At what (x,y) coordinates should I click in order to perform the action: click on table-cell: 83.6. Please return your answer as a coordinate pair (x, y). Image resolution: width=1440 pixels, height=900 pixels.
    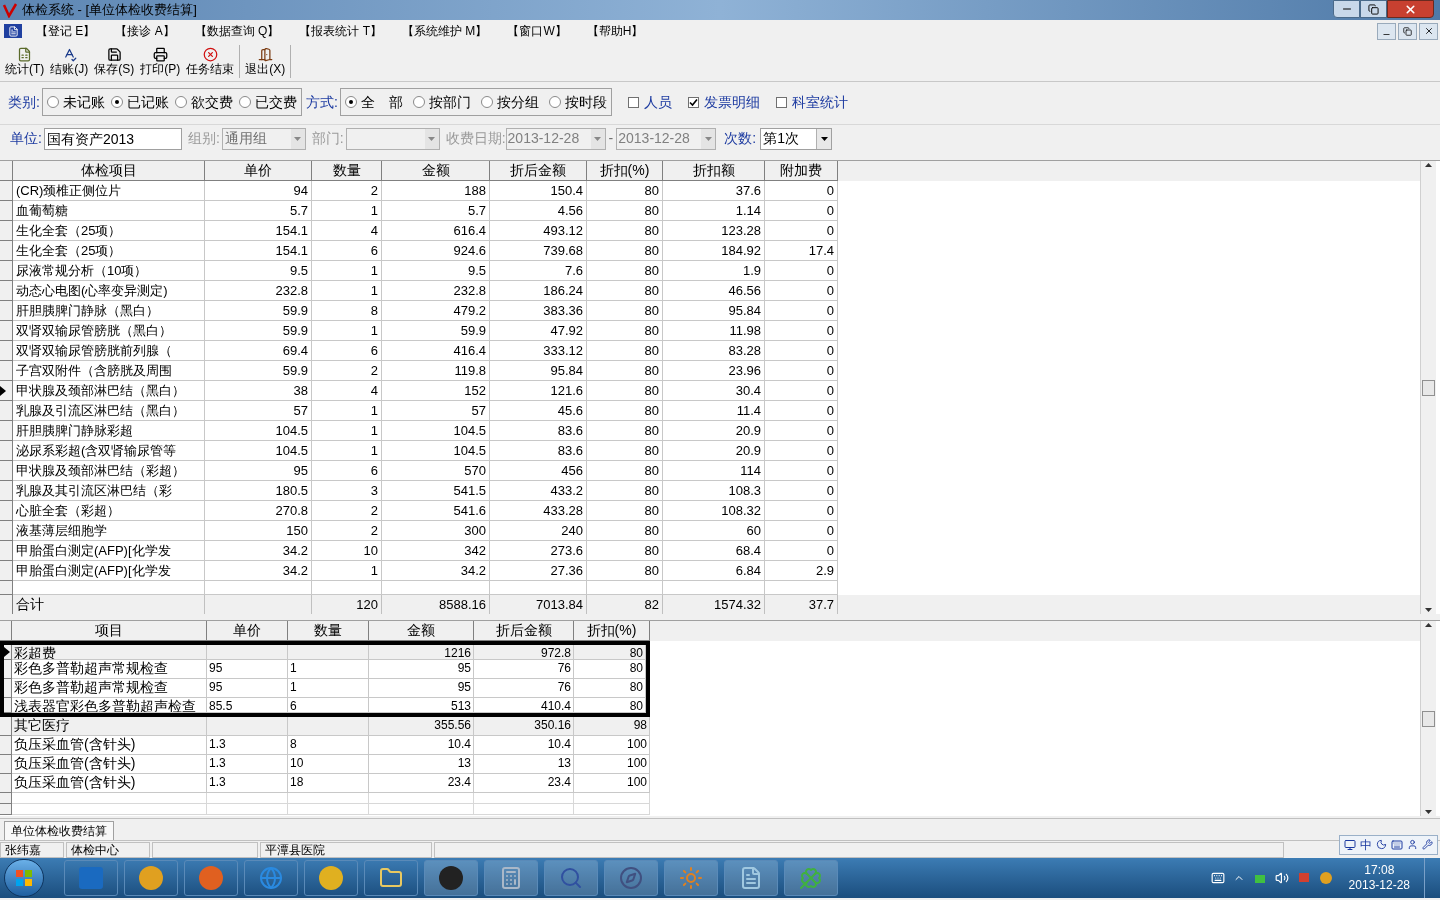
    Looking at the image, I should click on (538, 451).